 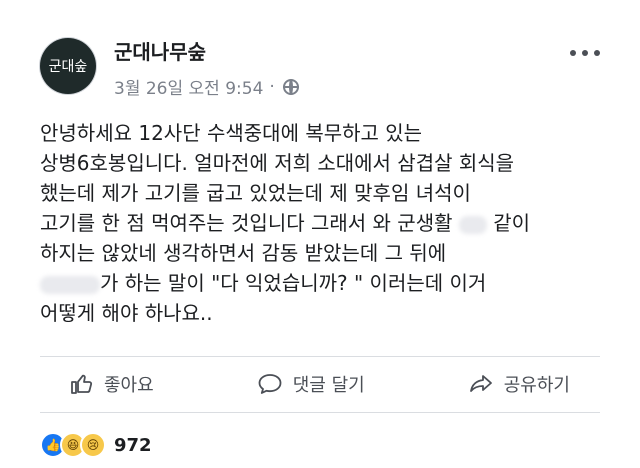 What do you see at coordinates (290, 86) in the screenshot?
I see `globe-icon` at bounding box center [290, 86].